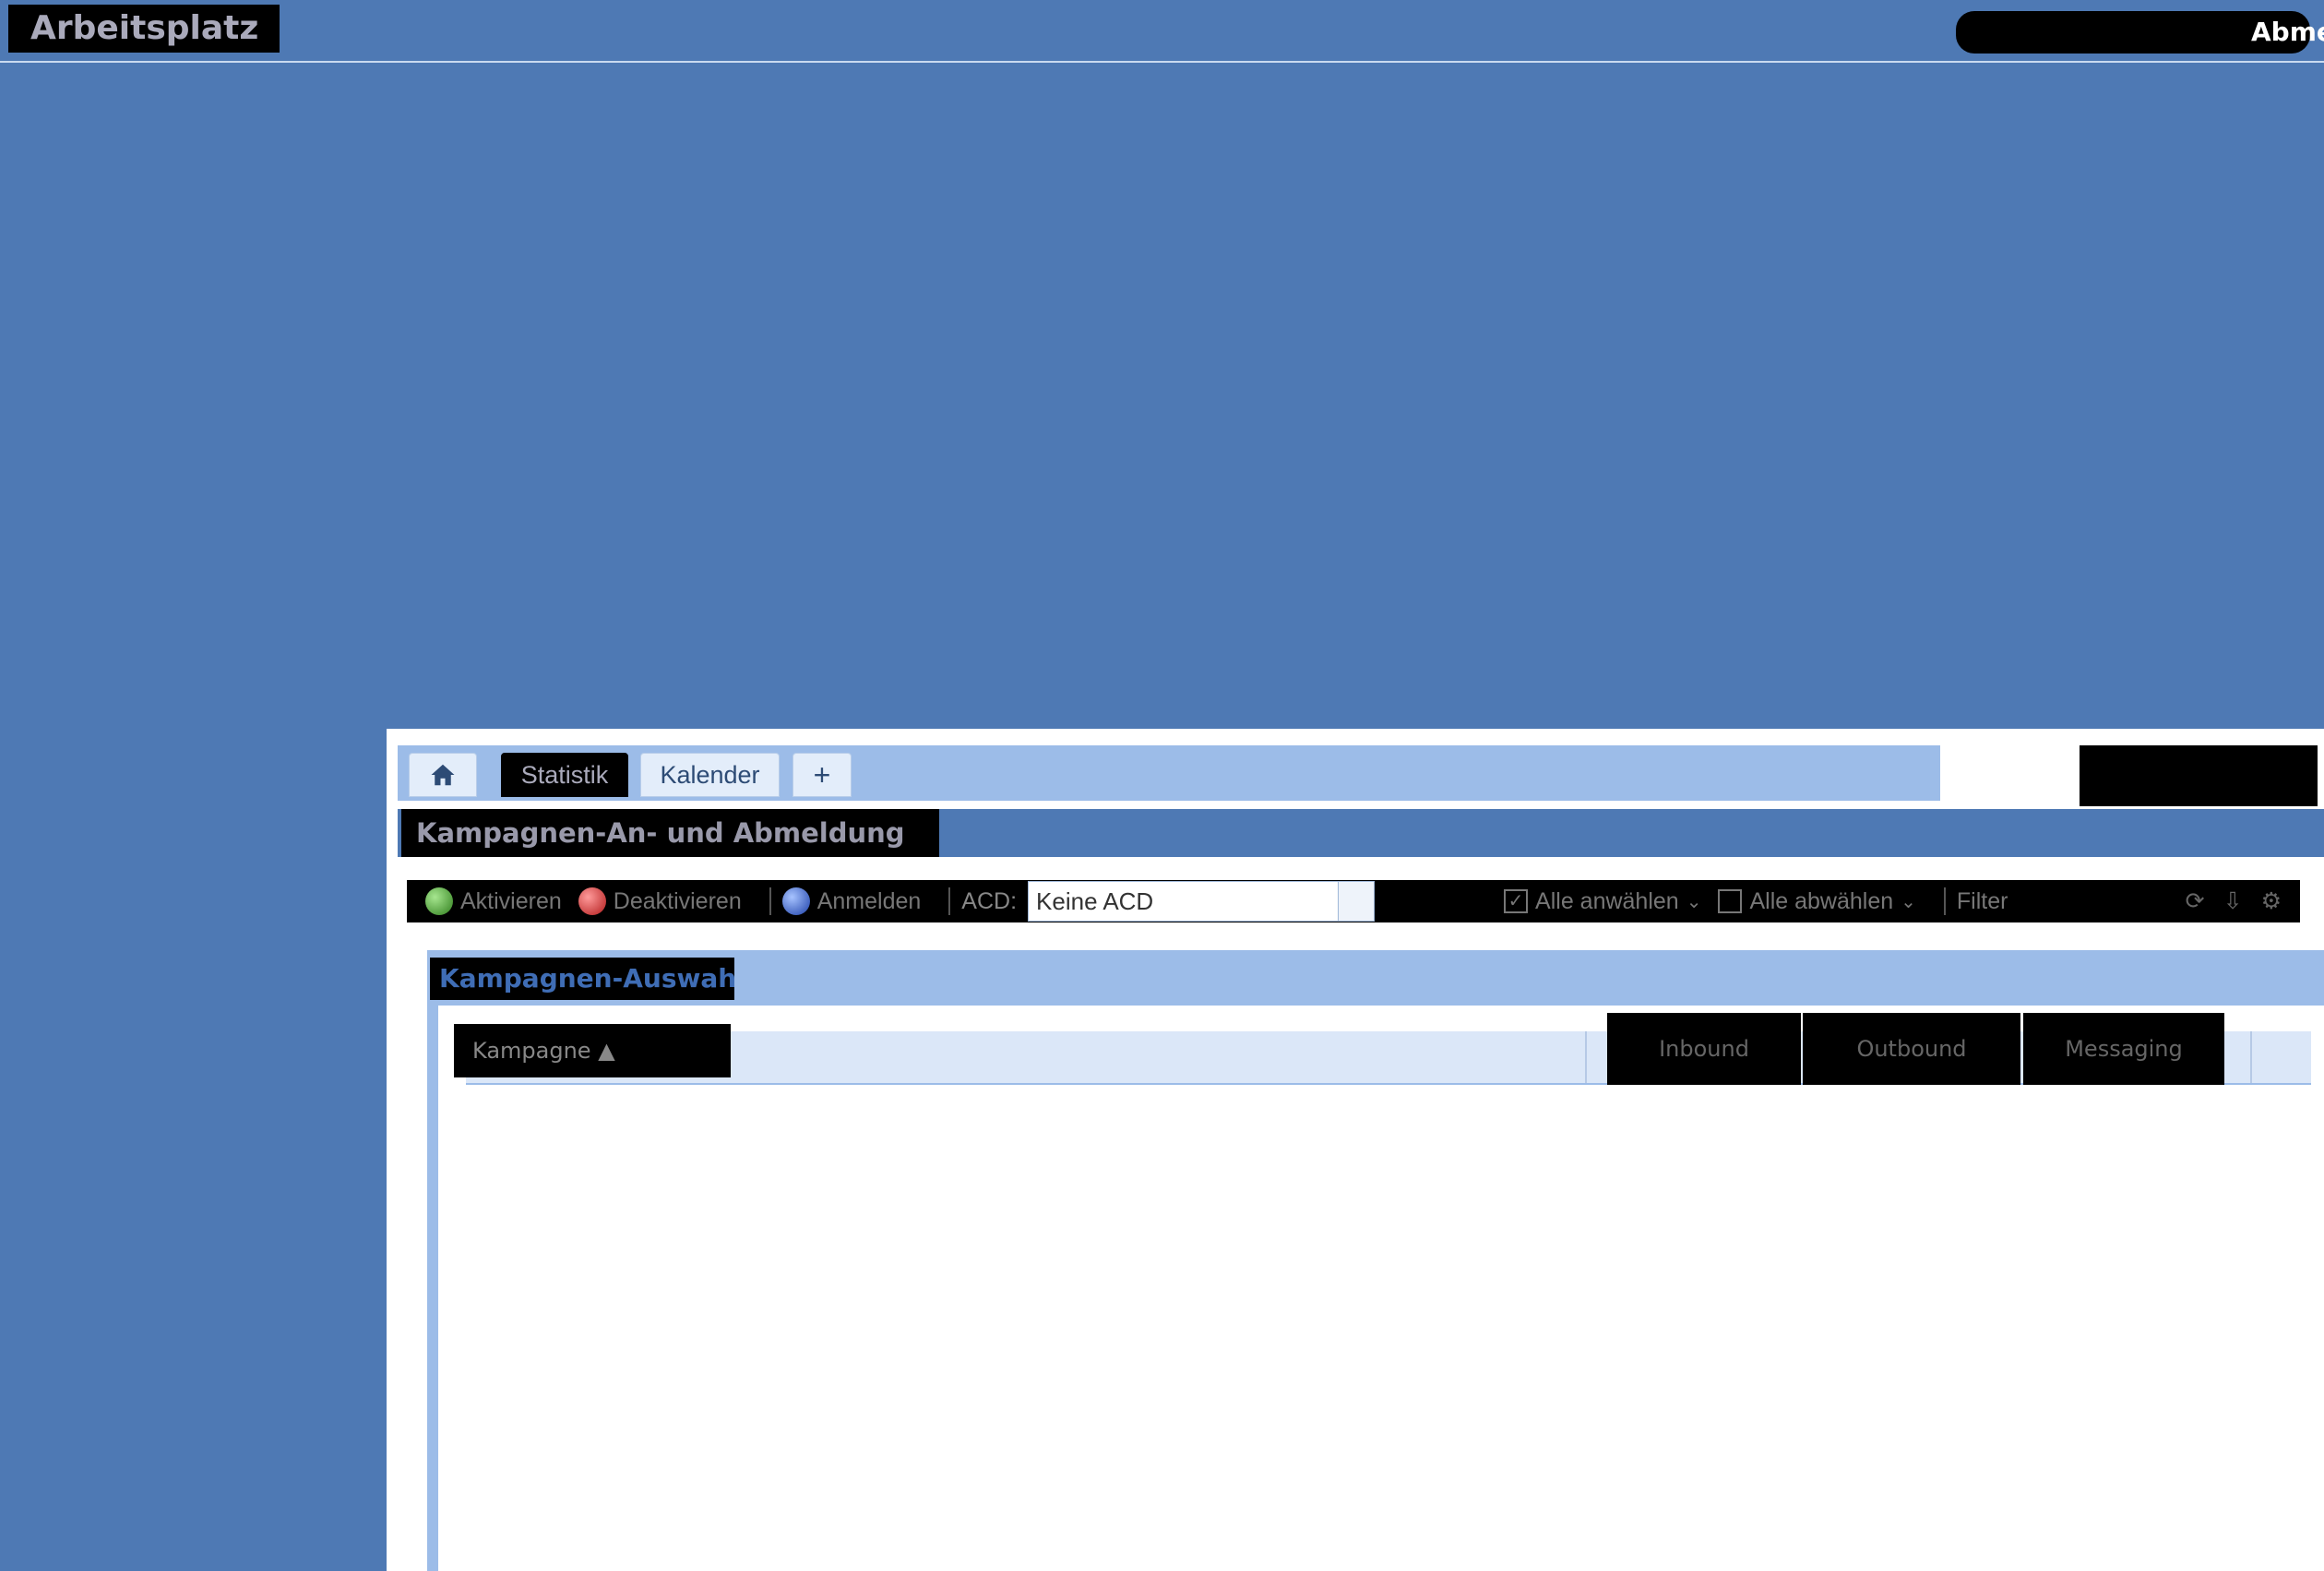  I want to click on login-button: Anmelden, so click(851, 901).